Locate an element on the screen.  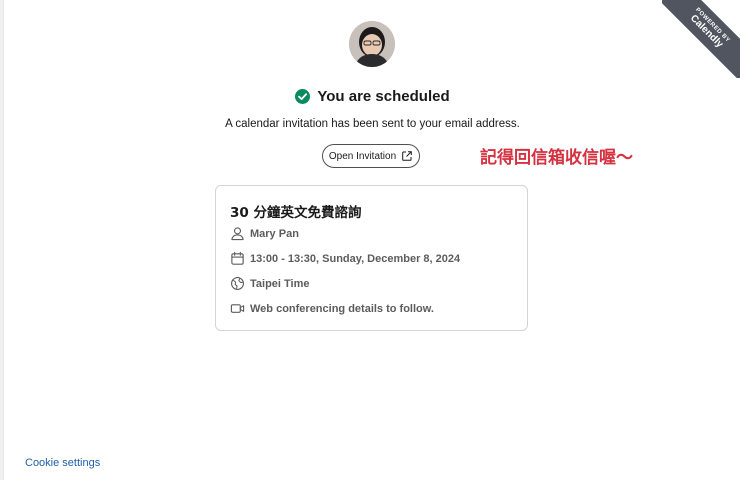
host-name: Mary Pan is located at coordinates (274, 233).